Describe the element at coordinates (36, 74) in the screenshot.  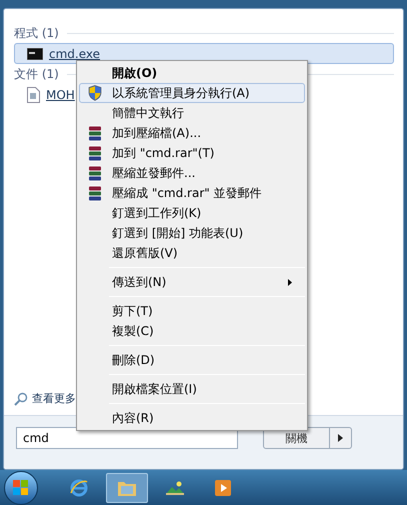
I see `section-heading: 文件 (1)` at that location.